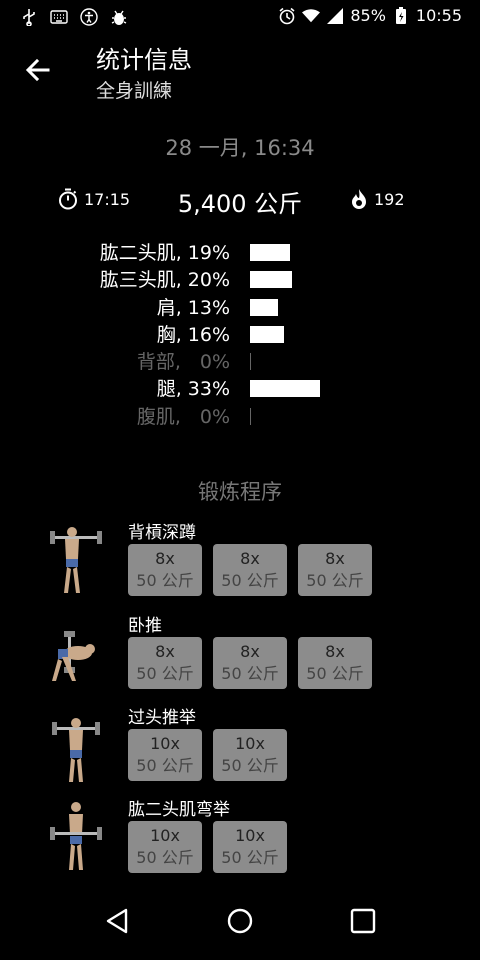  What do you see at coordinates (240, 360) in the screenshot?
I see `muscle-row-back: 背部, 0%` at bounding box center [240, 360].